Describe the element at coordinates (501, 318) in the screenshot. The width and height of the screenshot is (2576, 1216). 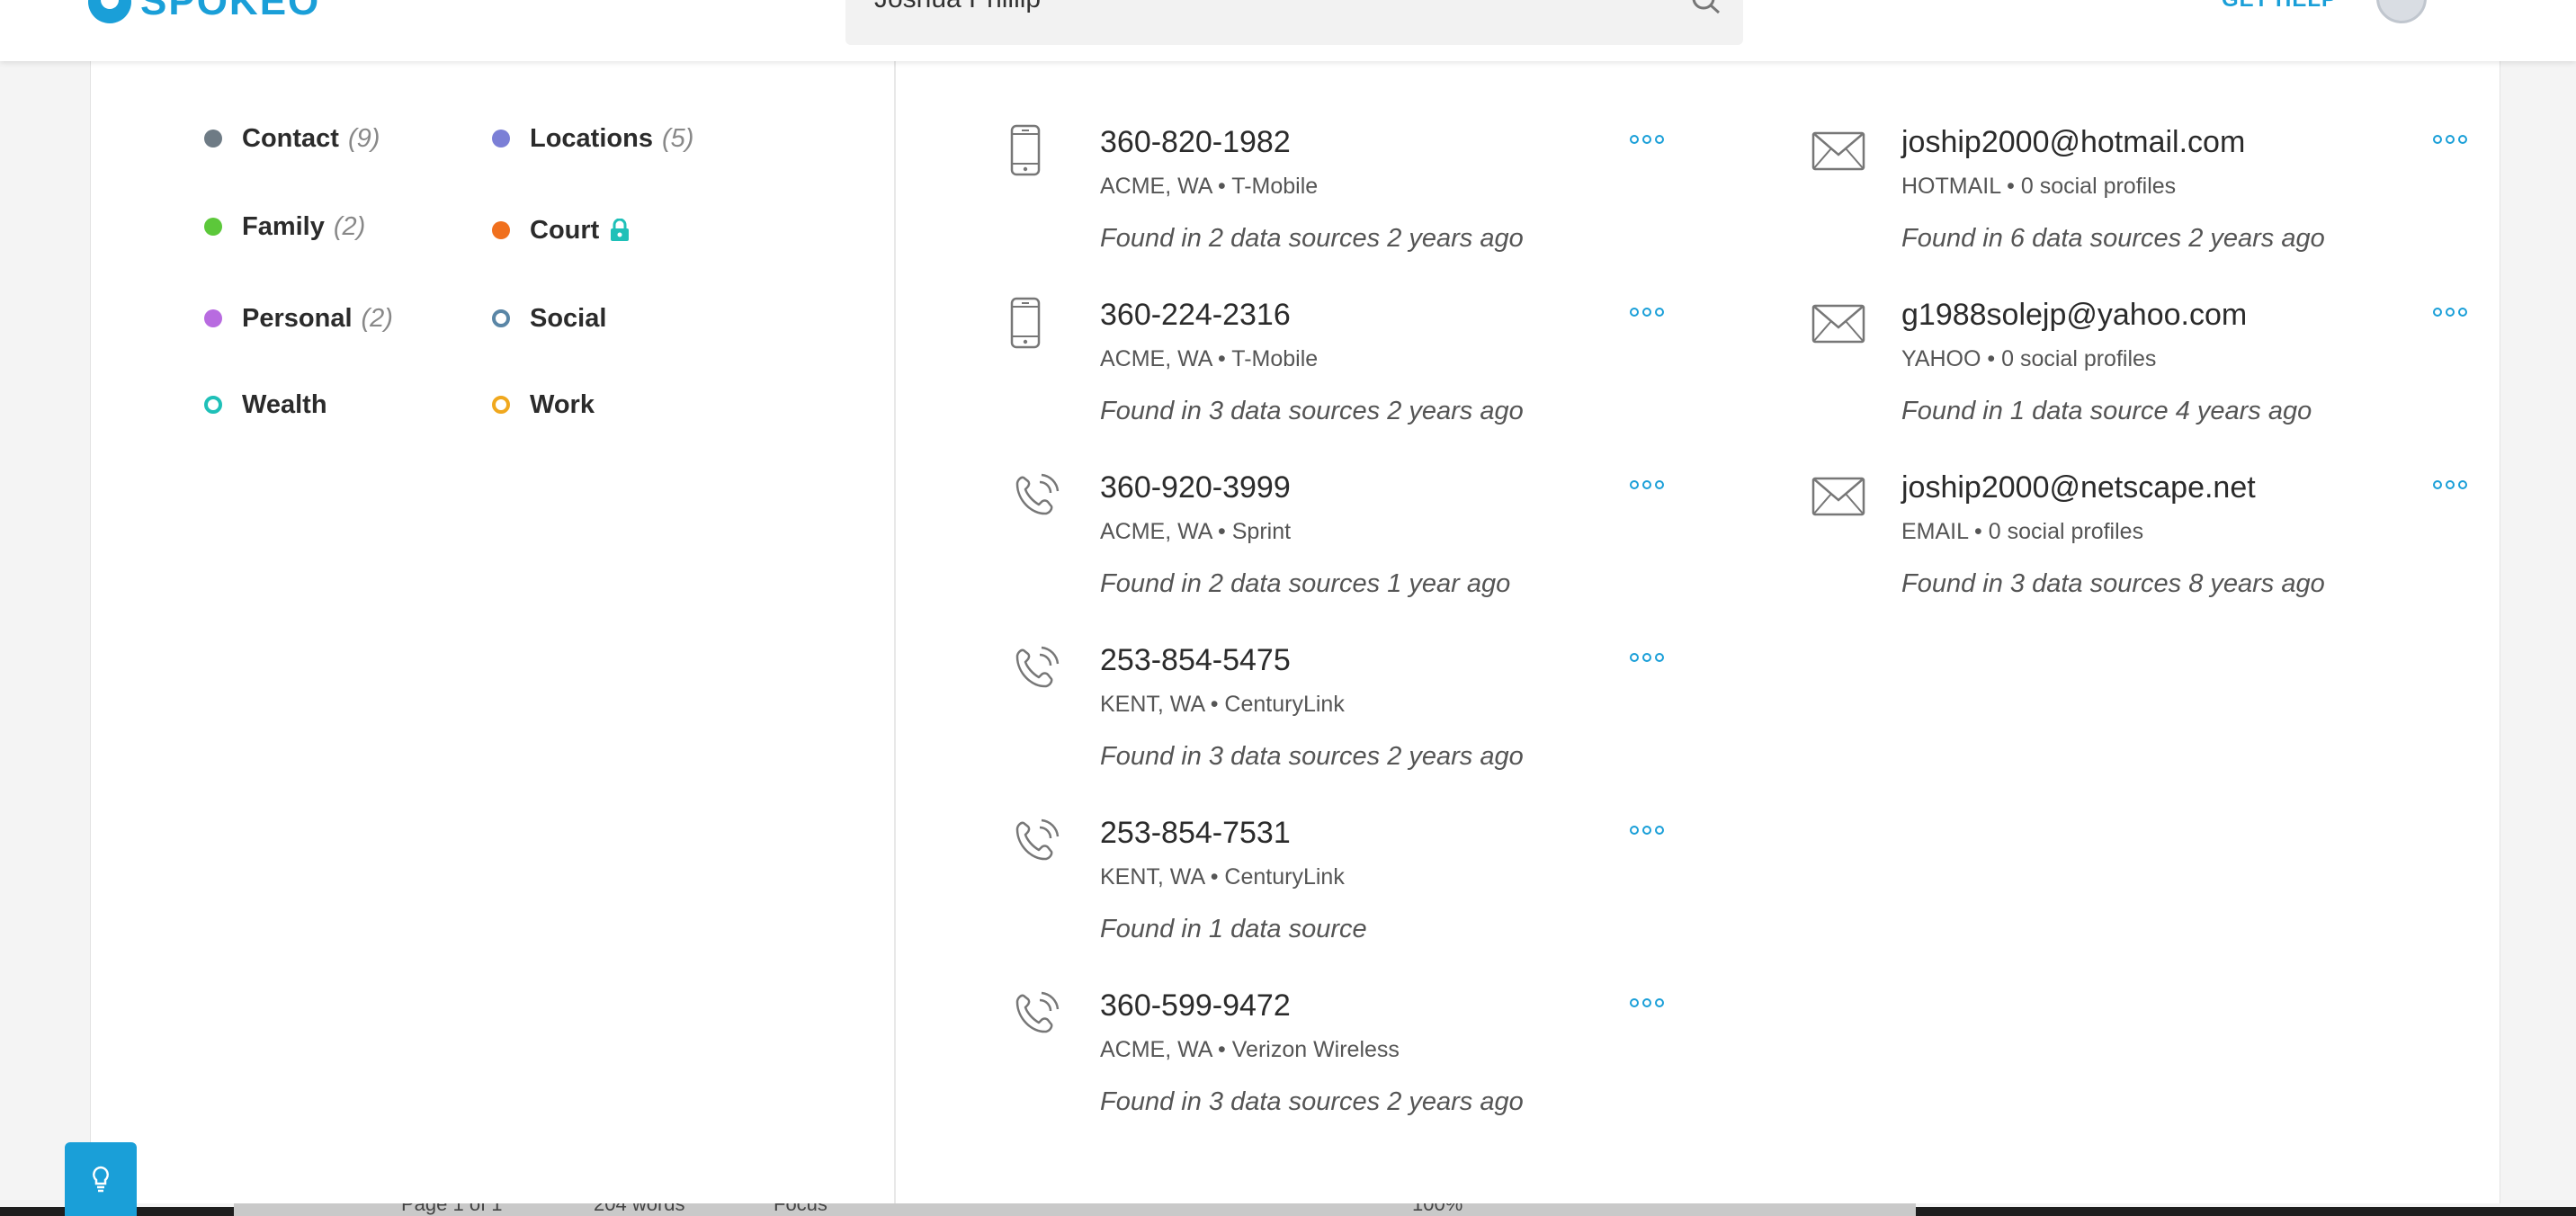
I see `social-ring-icon` at that location.